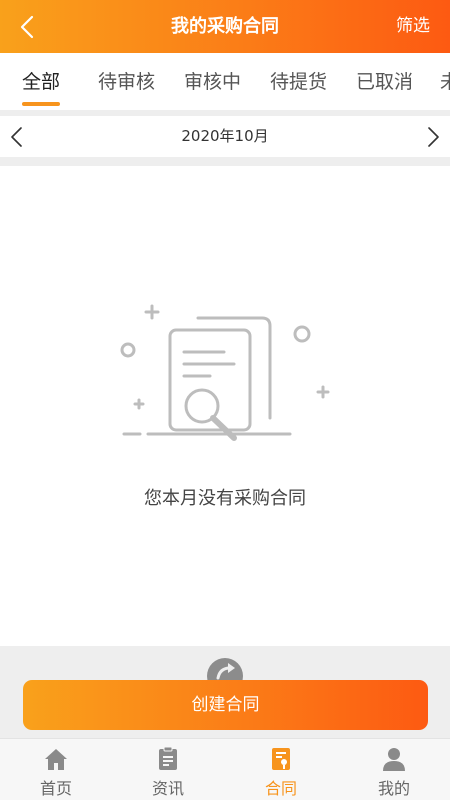 The image size is (450, 800). I want to click on current-month-label: 2020年10月, so click(225, 136).